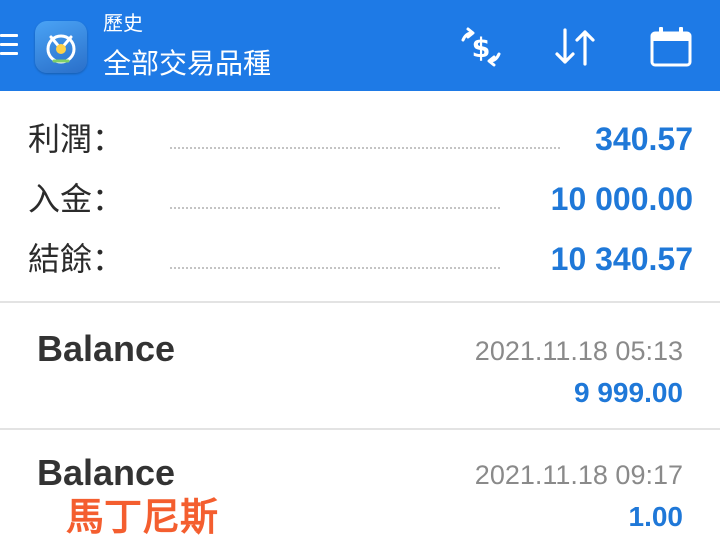 This screenshot has height=552, width=720. I want to click on summary-row-deposit: 入金： 10 000.00, so click(360, 199).